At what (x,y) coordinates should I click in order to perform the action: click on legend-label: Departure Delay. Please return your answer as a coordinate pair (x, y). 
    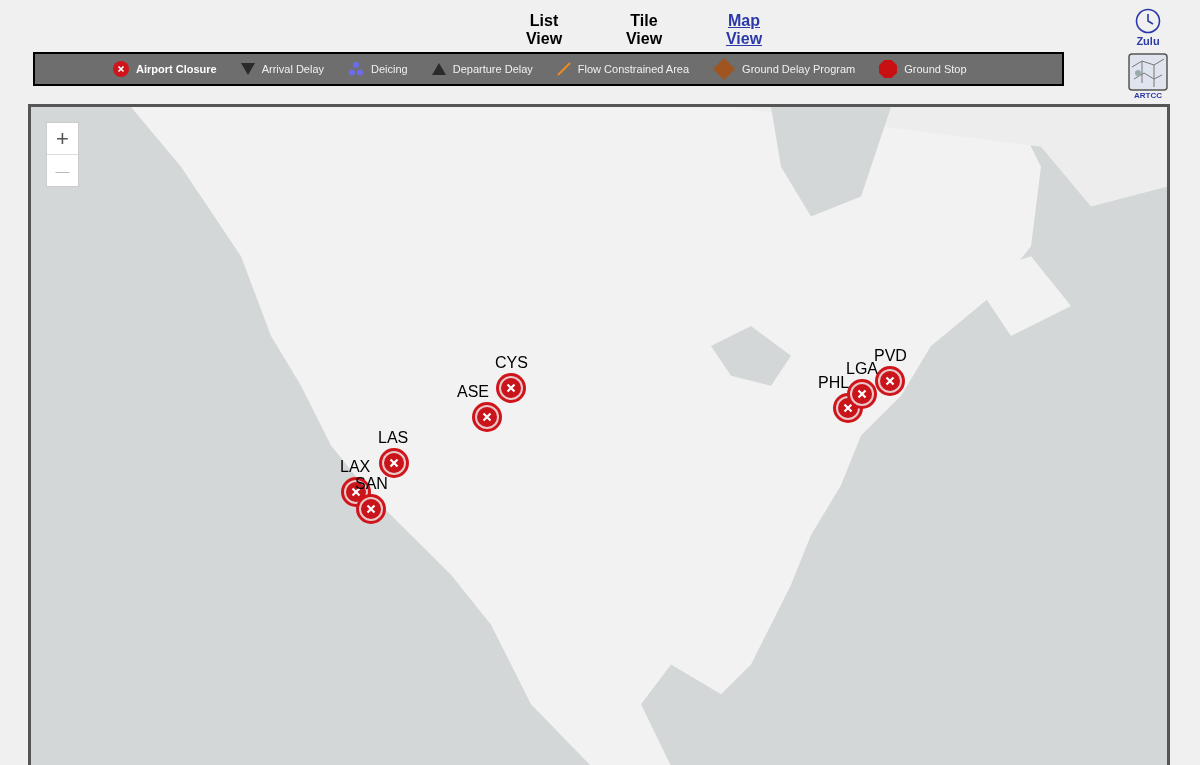
    Looking at the image, I should click on (492, 69).